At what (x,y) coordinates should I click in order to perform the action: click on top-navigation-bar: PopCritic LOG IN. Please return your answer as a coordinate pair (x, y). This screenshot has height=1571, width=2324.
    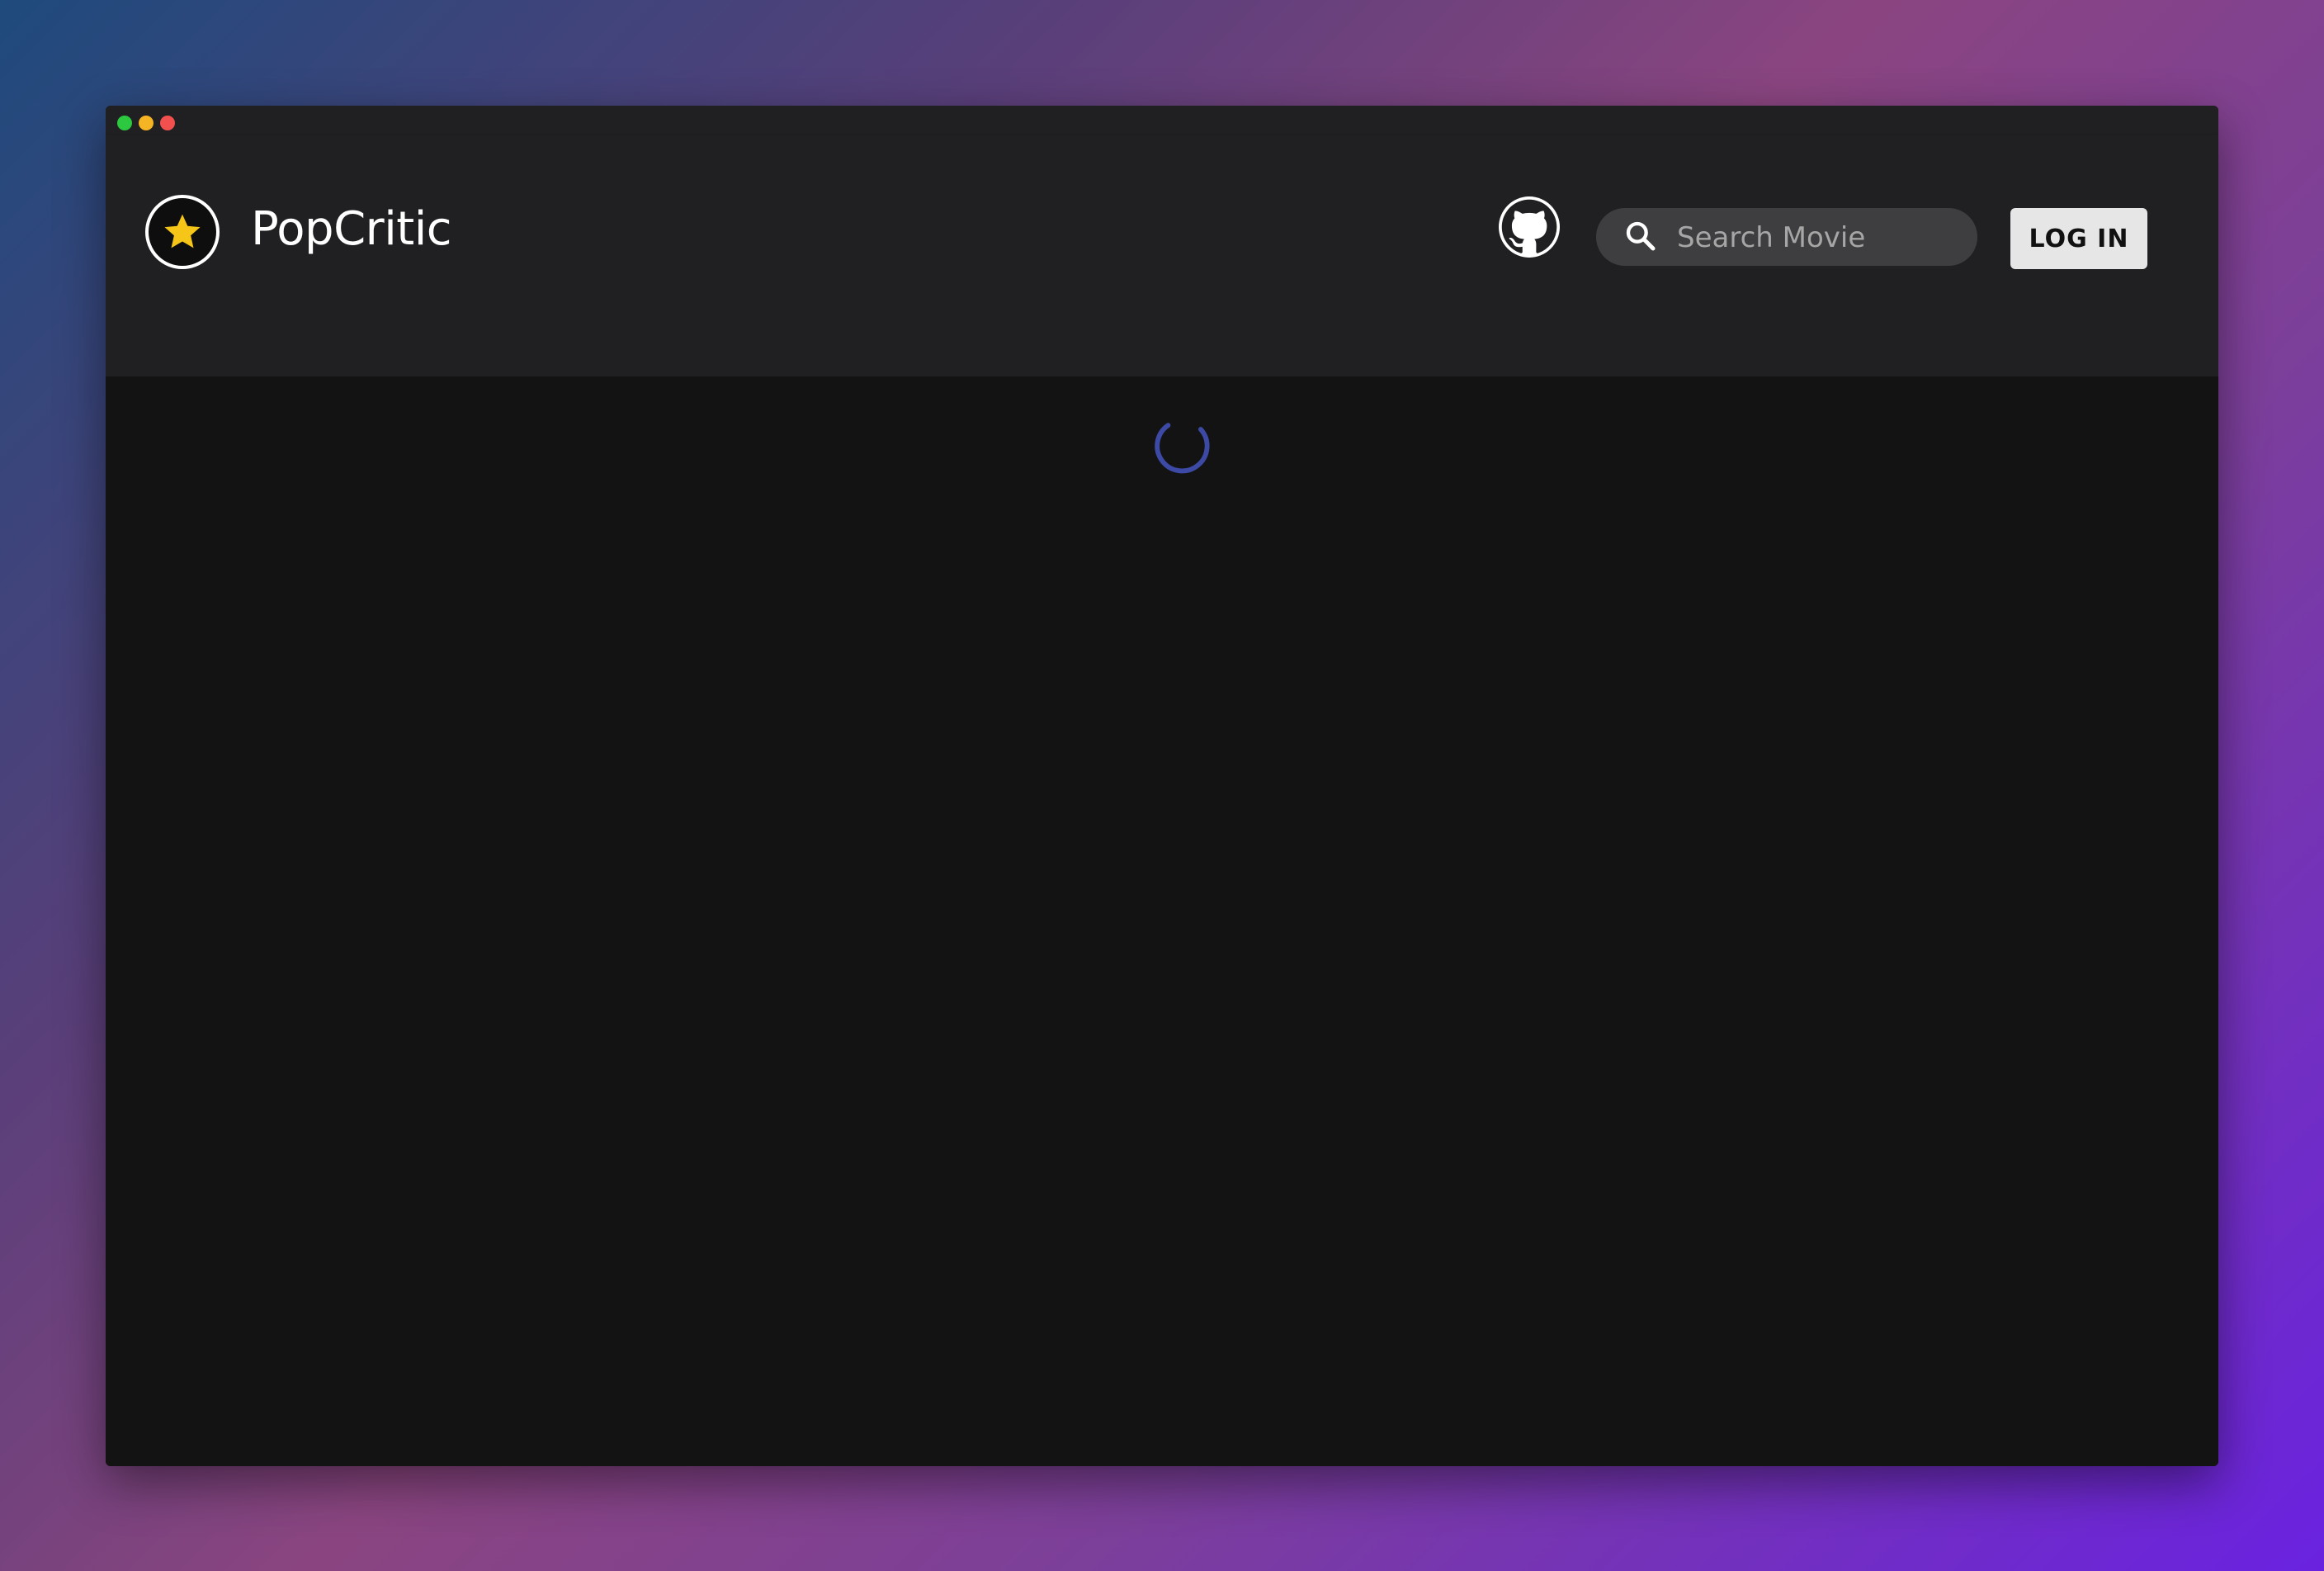
    Looking at the image, I should click on (1162, 256).